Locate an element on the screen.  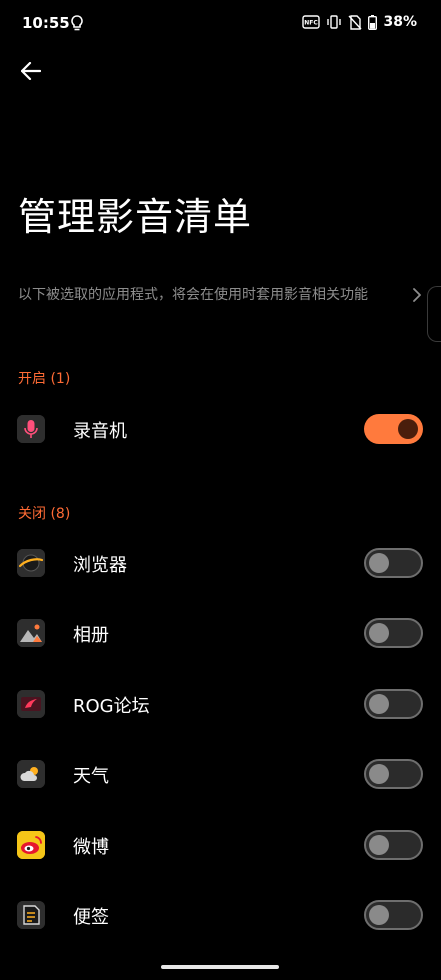
description-row: 以下被选取的应用程式，将会在使用时套用影音相关功能 is located at coordinates (220, 294).